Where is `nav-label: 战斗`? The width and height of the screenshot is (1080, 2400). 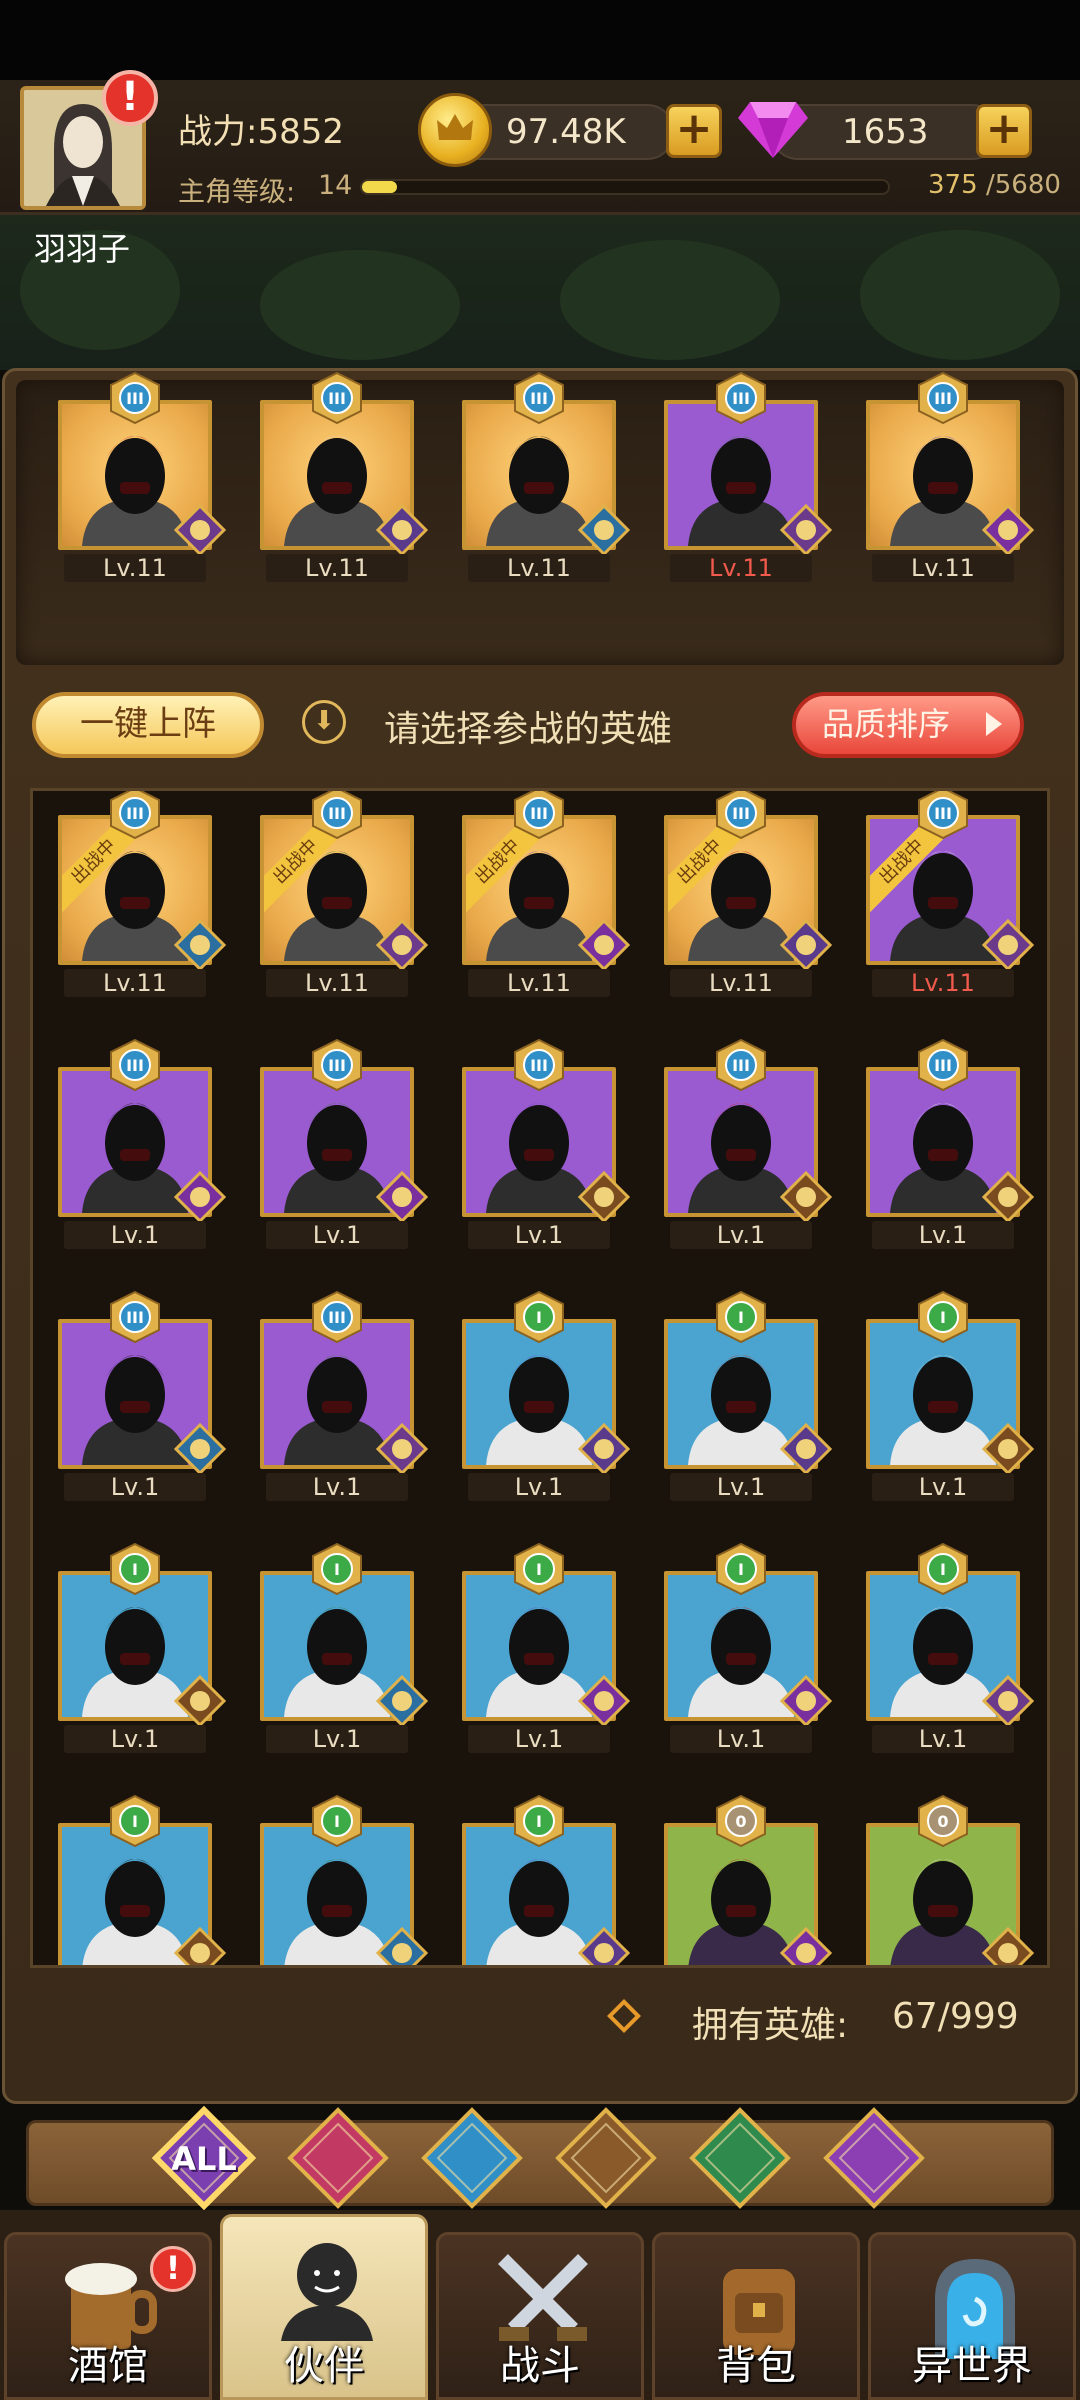 nav-label: 战斗 is located at coordinates (540, 2366).